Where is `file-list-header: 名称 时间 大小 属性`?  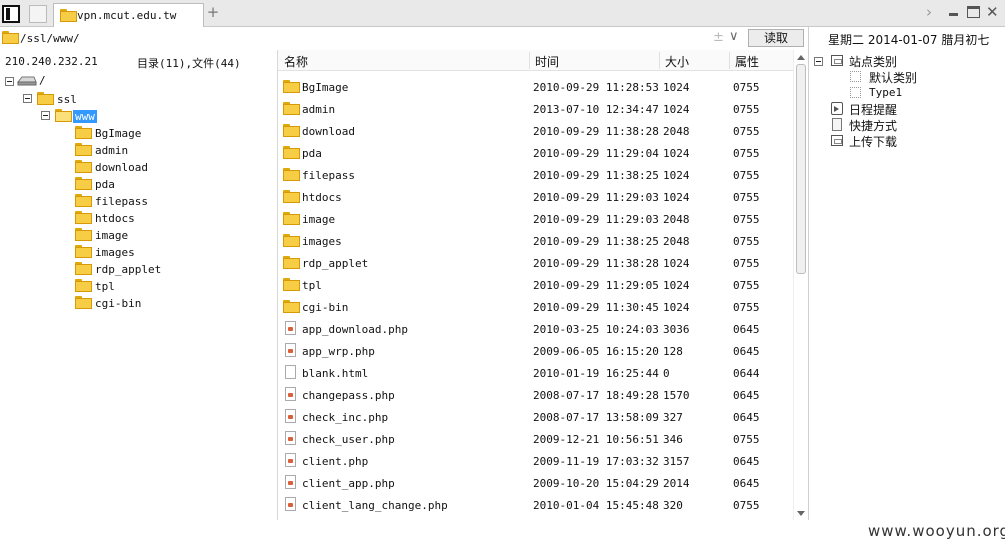 file-list-header: 名称 时间 大小 属性 is located at coordinates (536, 60).